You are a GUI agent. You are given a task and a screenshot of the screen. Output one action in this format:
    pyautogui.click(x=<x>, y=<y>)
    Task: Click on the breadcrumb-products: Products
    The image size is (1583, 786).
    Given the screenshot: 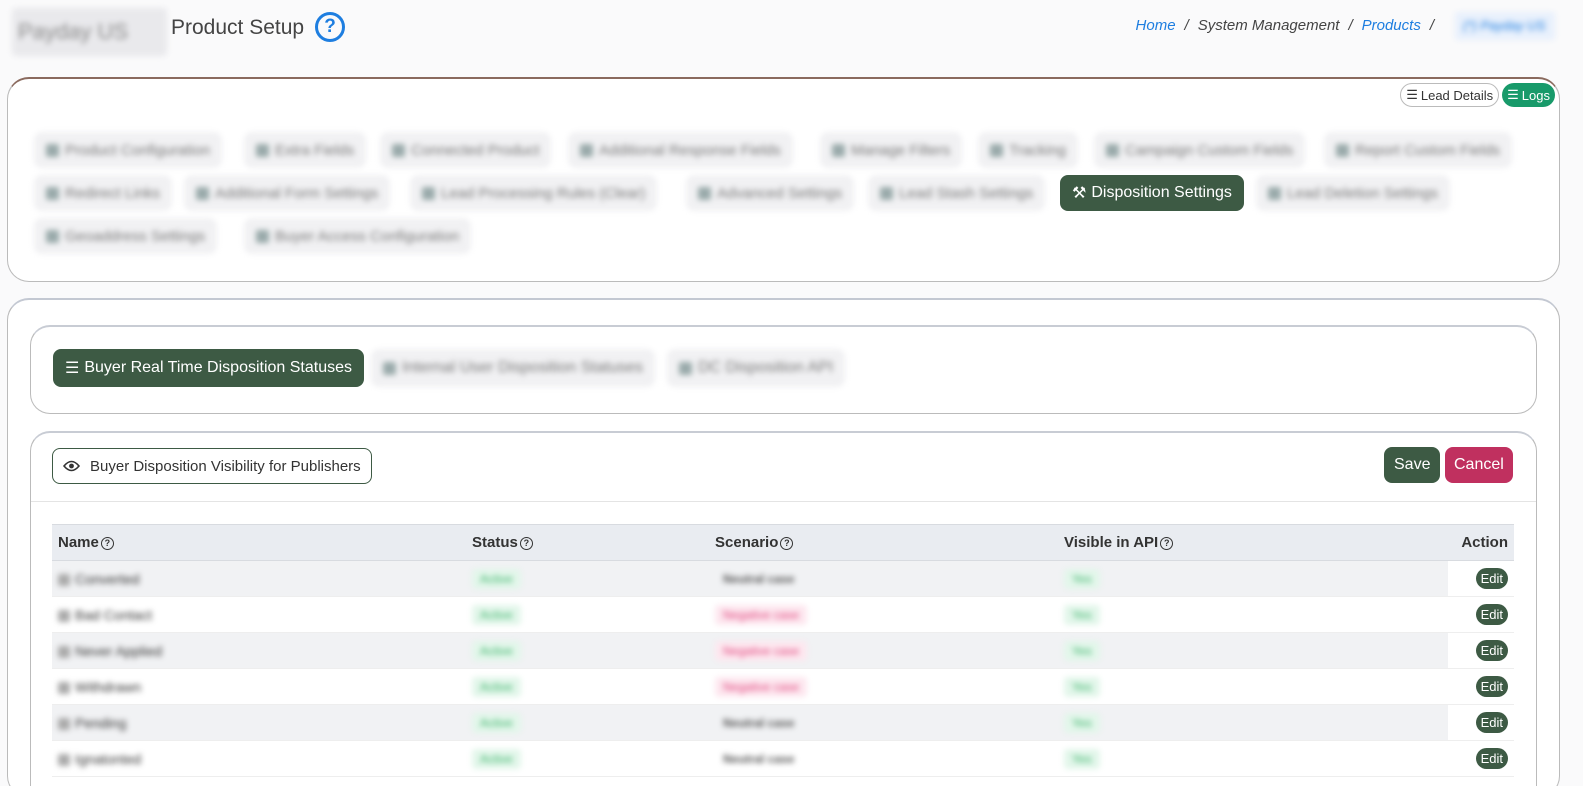 What is the action you would take?
    pyautogui.click(x=1391, y=25)
    